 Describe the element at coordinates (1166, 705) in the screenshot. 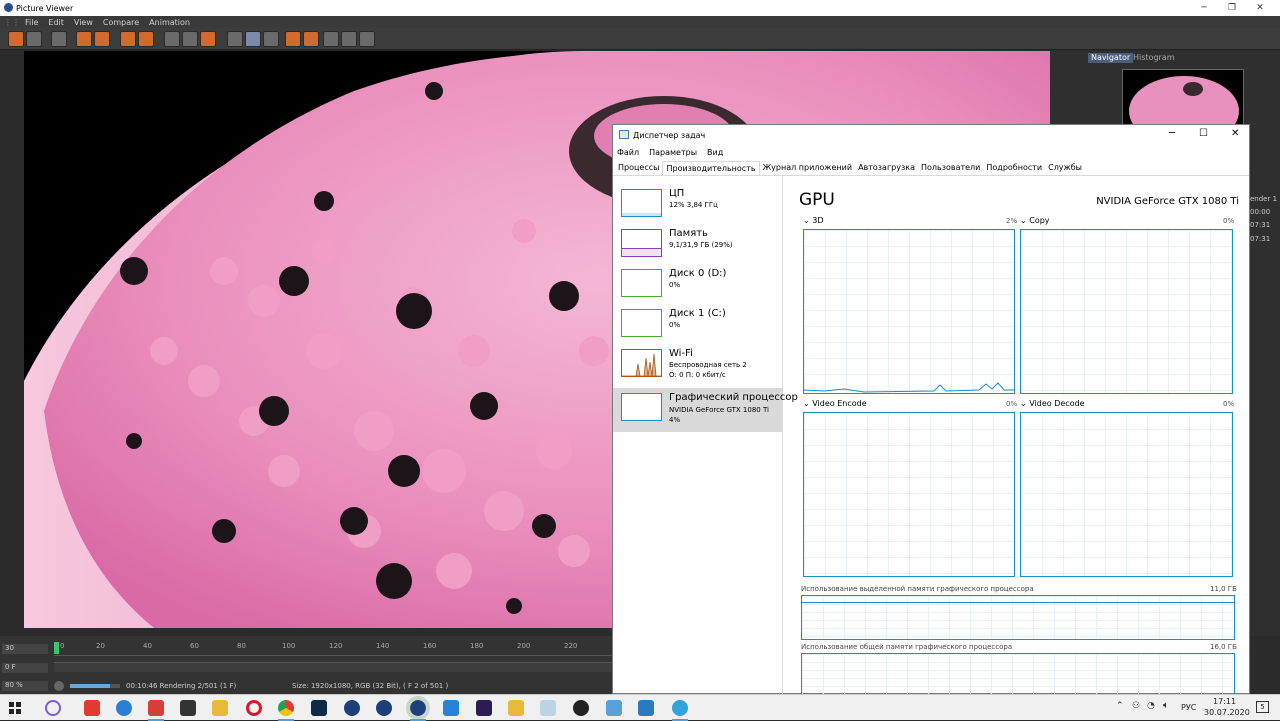

I see `volume-icon: 🔈︎` at that location.